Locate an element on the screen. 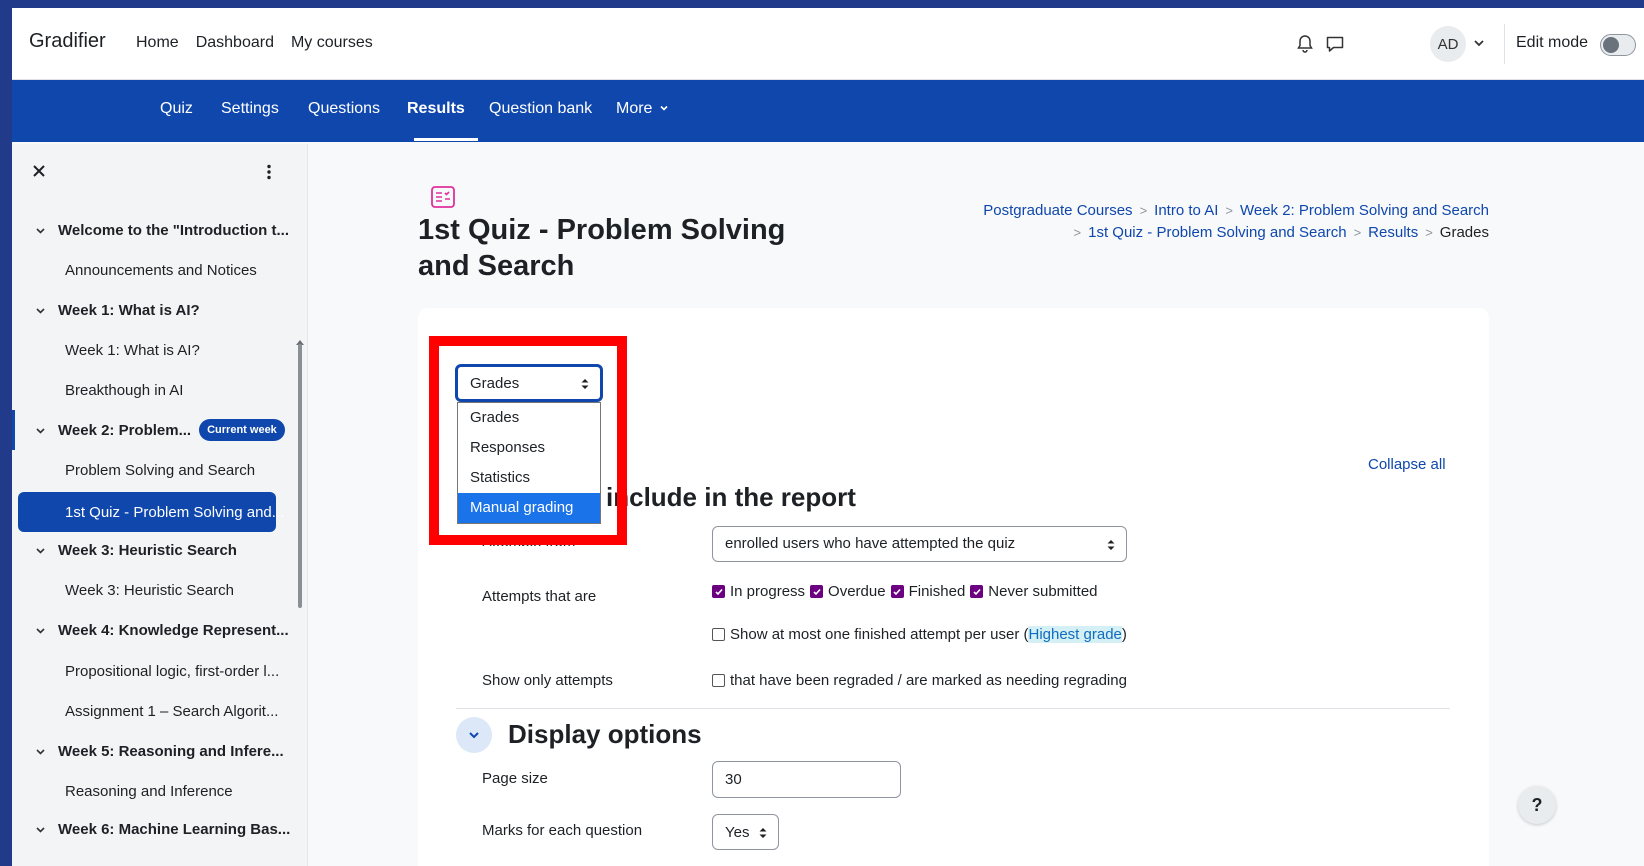 The height and width of the screenshot is (866, 1644). nav-dashboard: Dashboard is located at coordinates (235, 43).